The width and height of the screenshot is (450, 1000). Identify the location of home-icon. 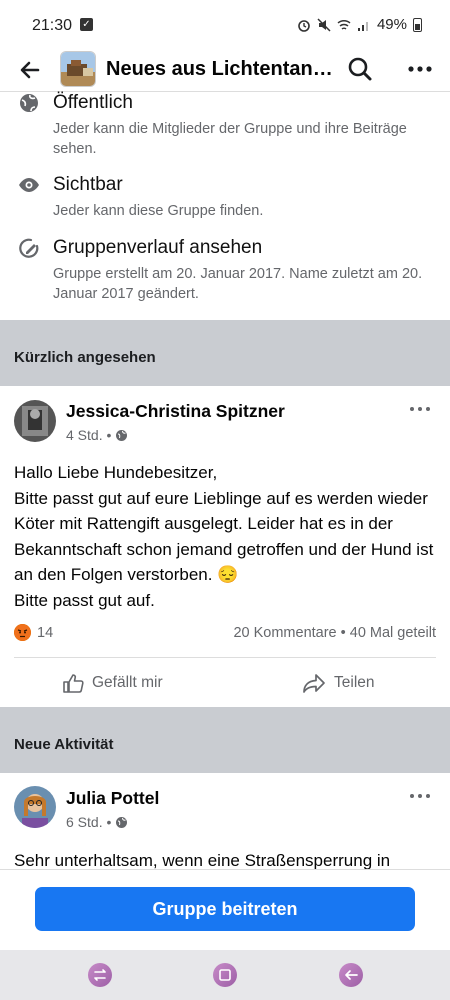
(225, 975).